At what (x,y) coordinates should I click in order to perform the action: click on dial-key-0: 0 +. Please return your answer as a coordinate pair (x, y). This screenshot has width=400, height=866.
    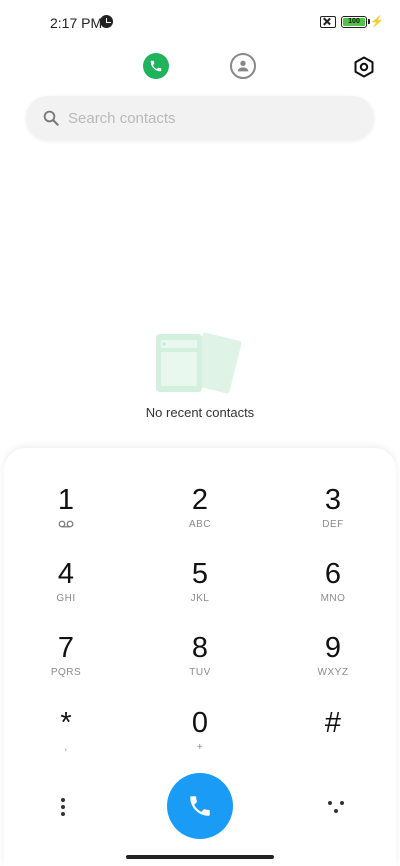
    Looking at the image, I should click on (200, 738).